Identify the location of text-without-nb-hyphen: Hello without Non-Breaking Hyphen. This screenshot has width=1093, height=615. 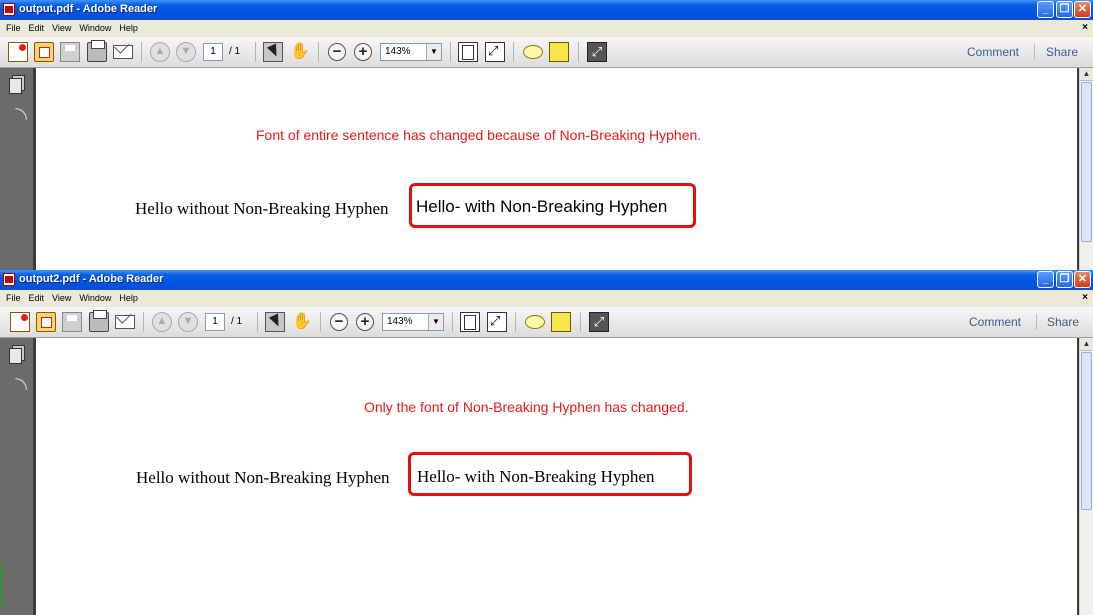
(262, 208).